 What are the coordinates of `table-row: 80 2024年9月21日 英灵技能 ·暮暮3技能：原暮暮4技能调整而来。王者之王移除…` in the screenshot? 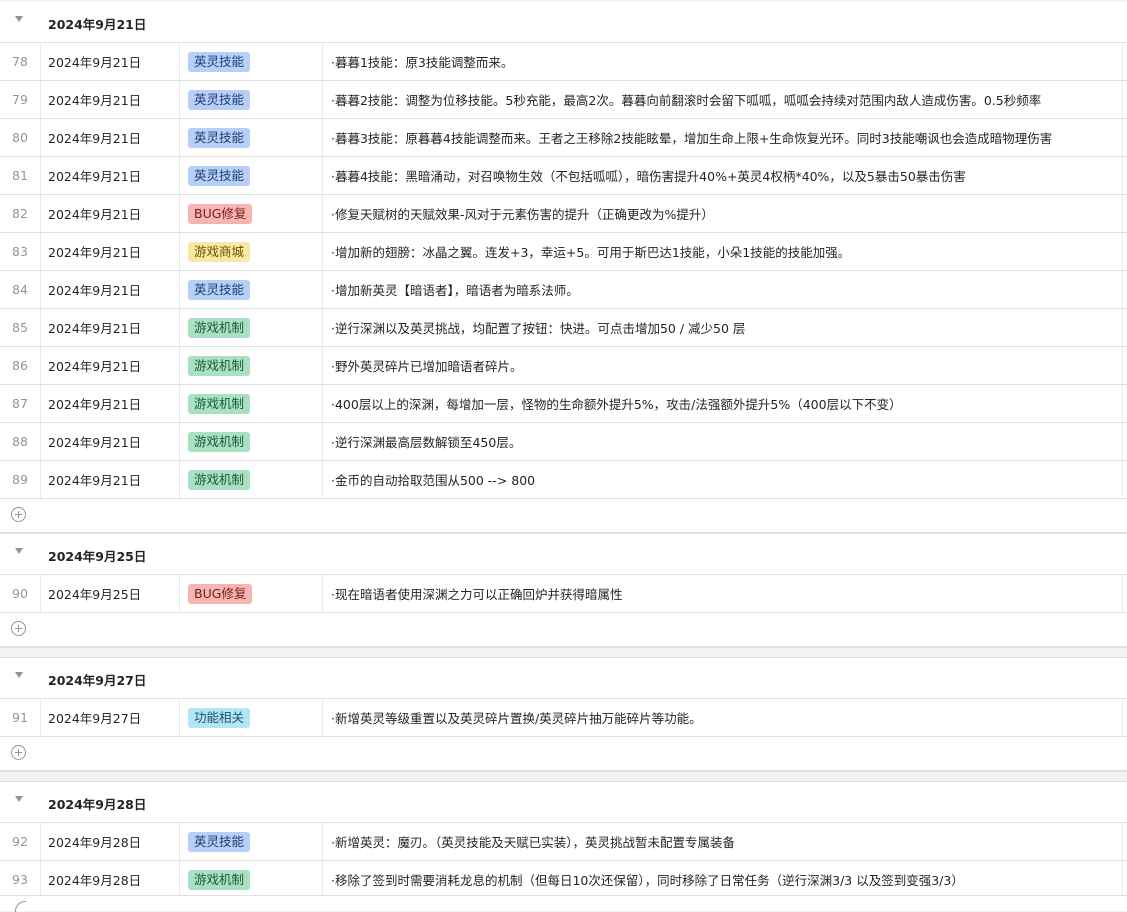 It's located at (563, 138).